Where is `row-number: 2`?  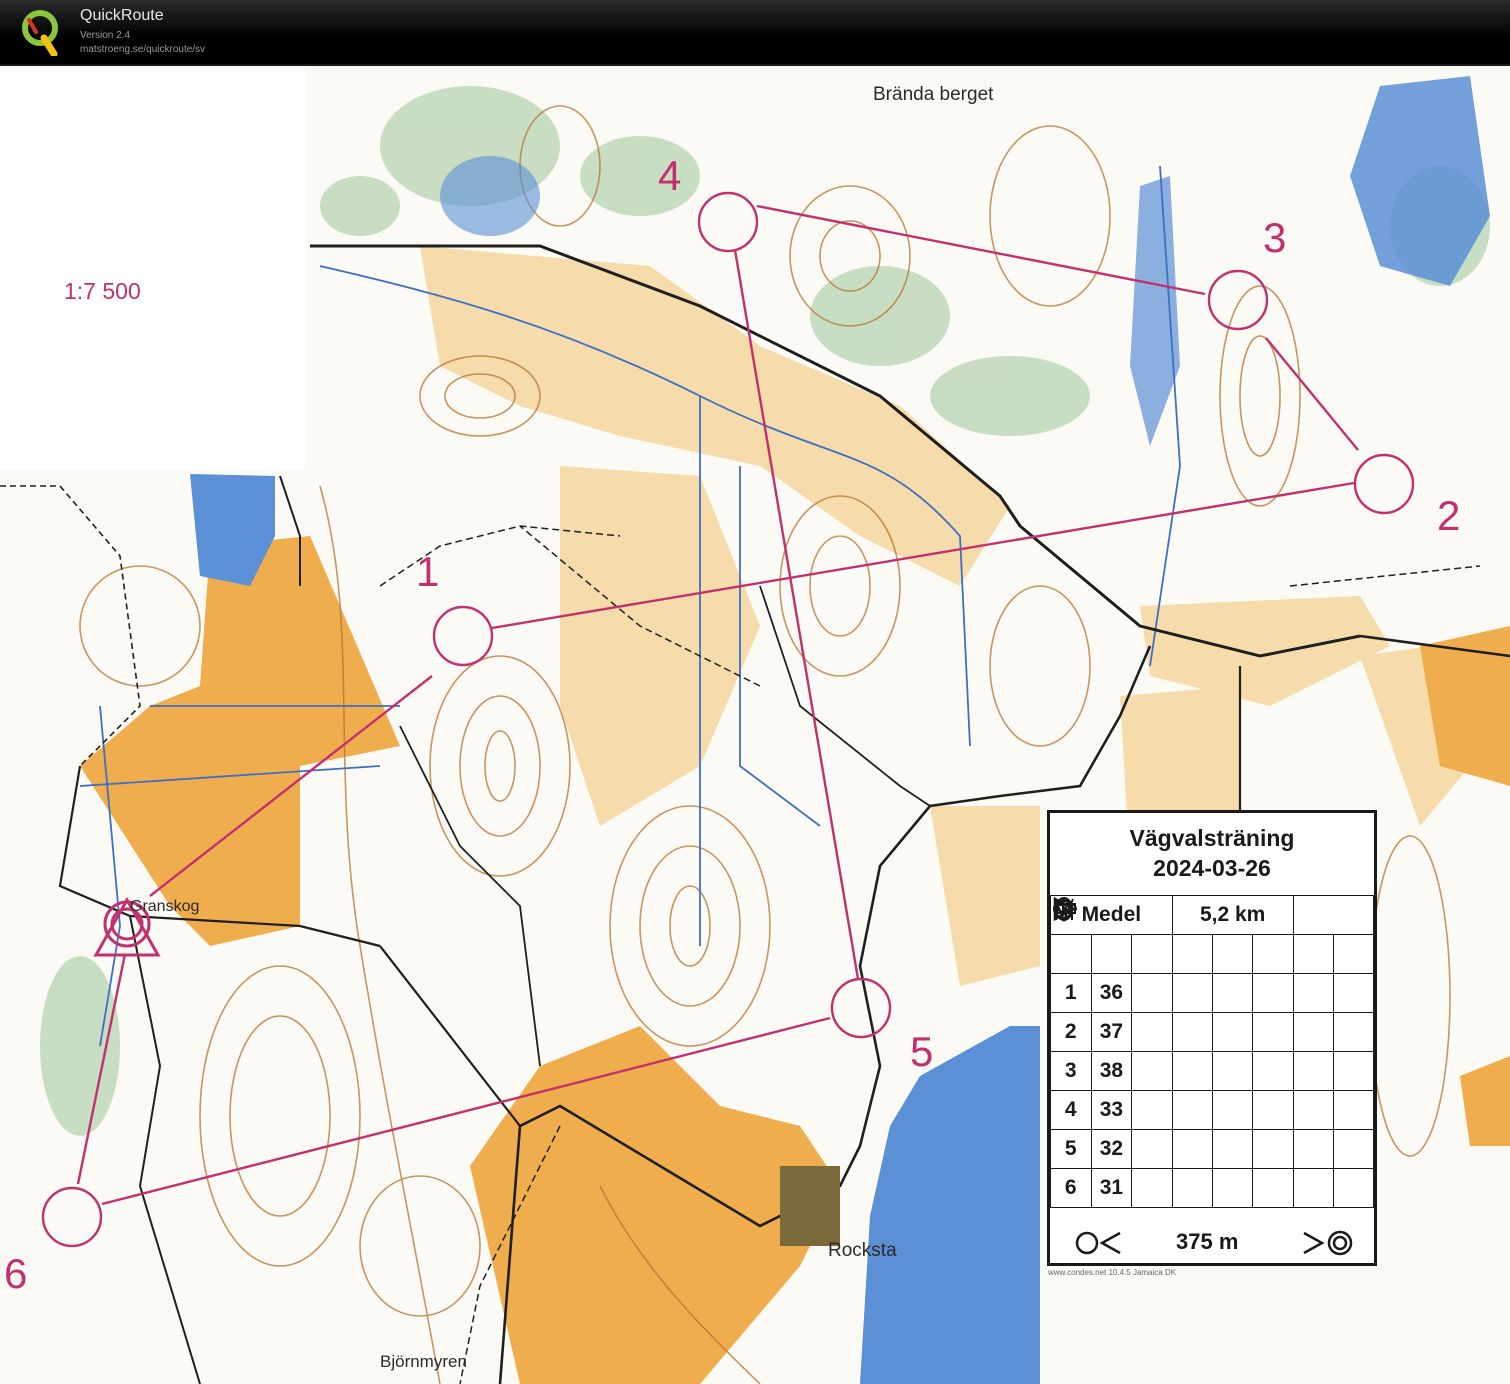
row-number: 2 is located at coordinates (1071, 1032).